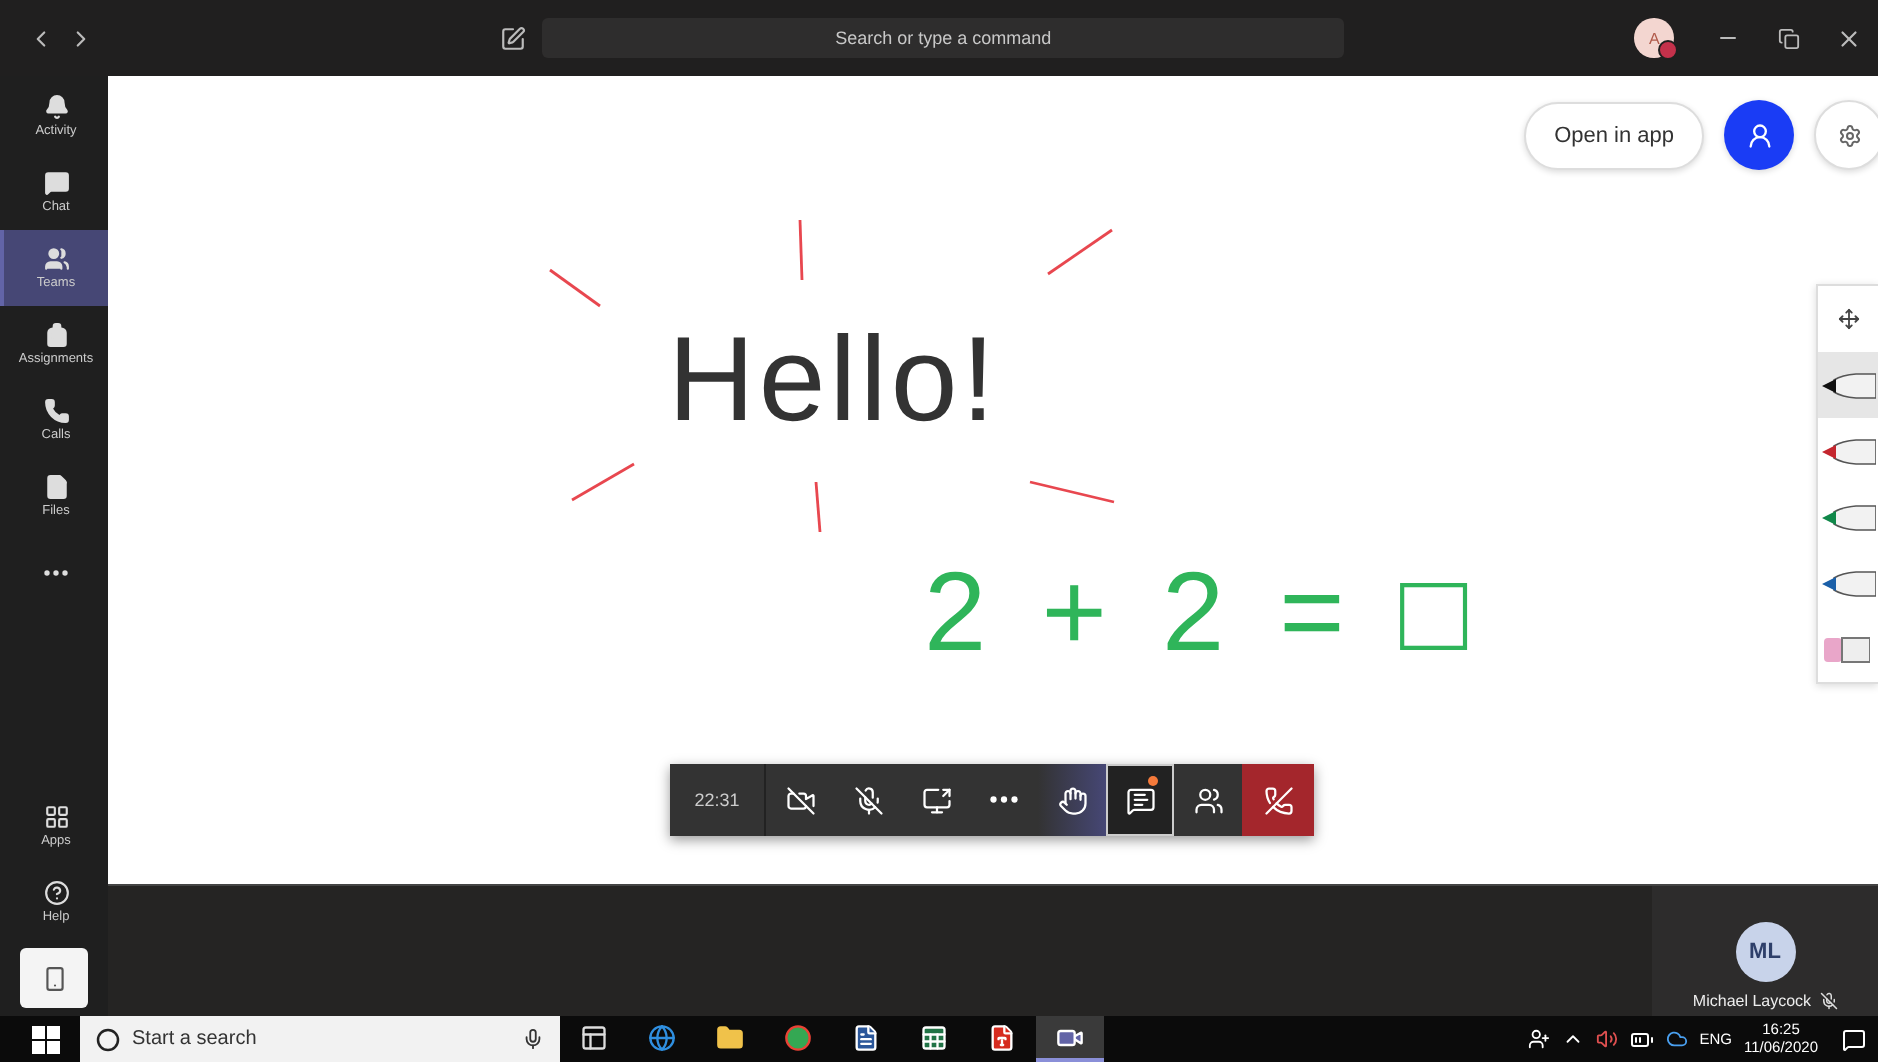  I want to click on hand-icon, so click(1072, 800).